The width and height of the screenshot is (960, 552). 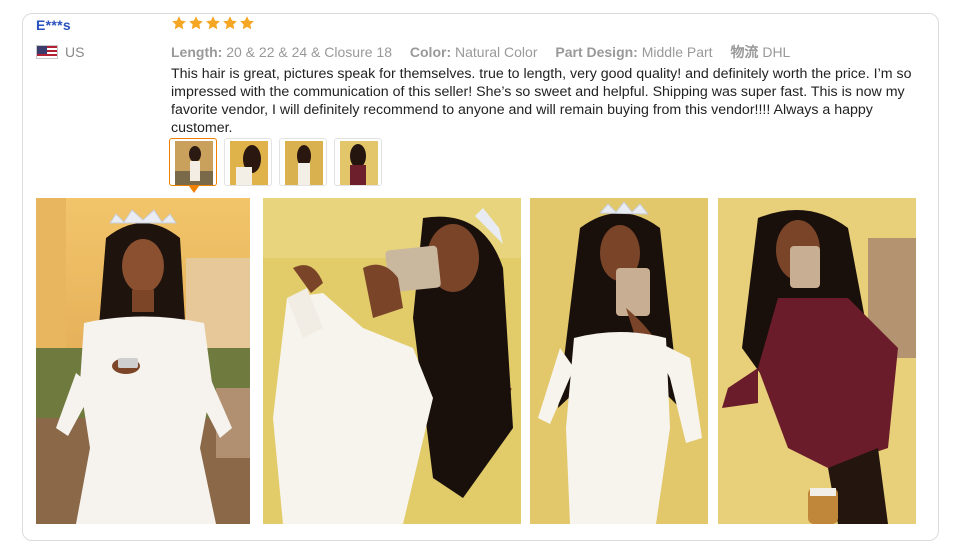 I want to click on attribute-length: Length: 20 & 22 & 24 & Closure 18, so click(x=281, y=52).